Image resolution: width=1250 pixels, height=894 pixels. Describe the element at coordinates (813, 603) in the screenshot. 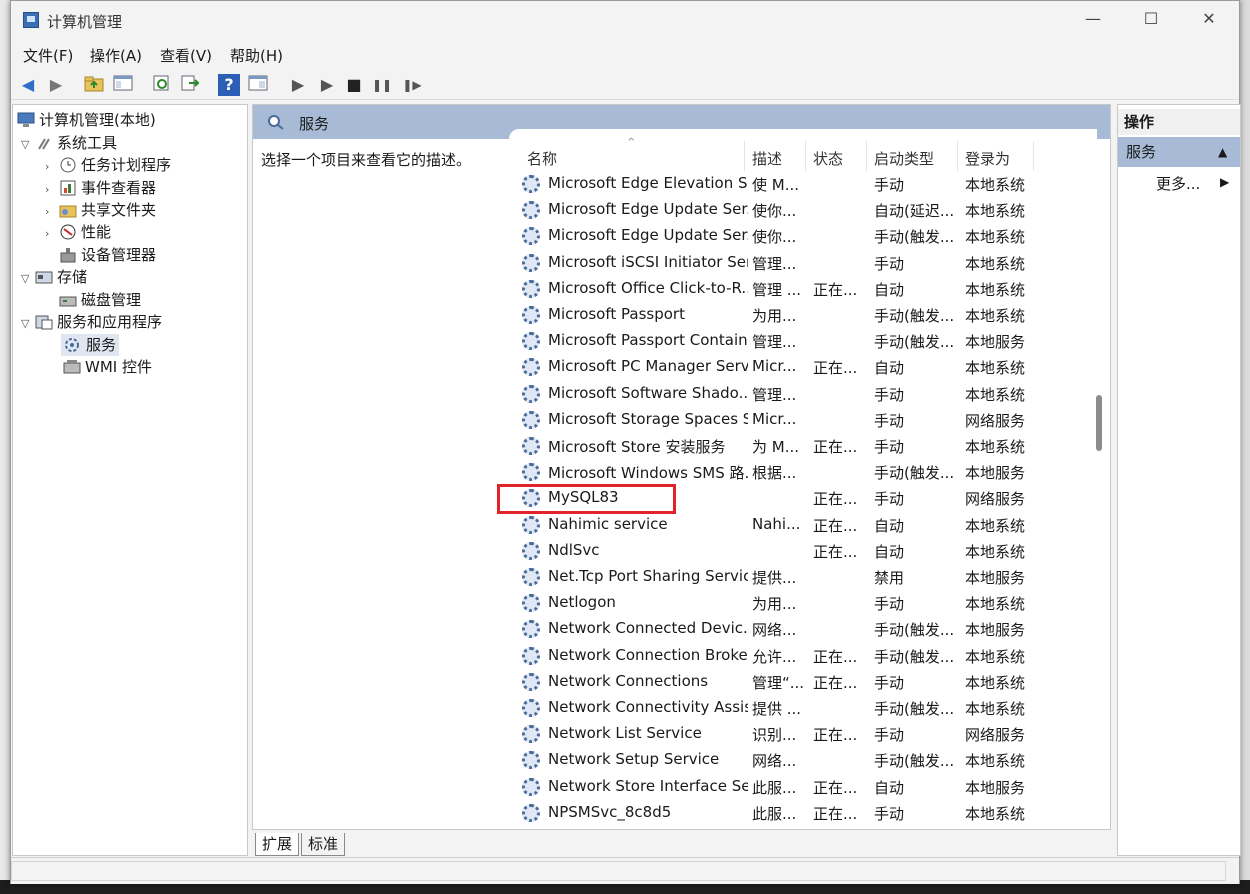

I see `table-row: Netlogon 为用... 手动 本地系统` at that location.